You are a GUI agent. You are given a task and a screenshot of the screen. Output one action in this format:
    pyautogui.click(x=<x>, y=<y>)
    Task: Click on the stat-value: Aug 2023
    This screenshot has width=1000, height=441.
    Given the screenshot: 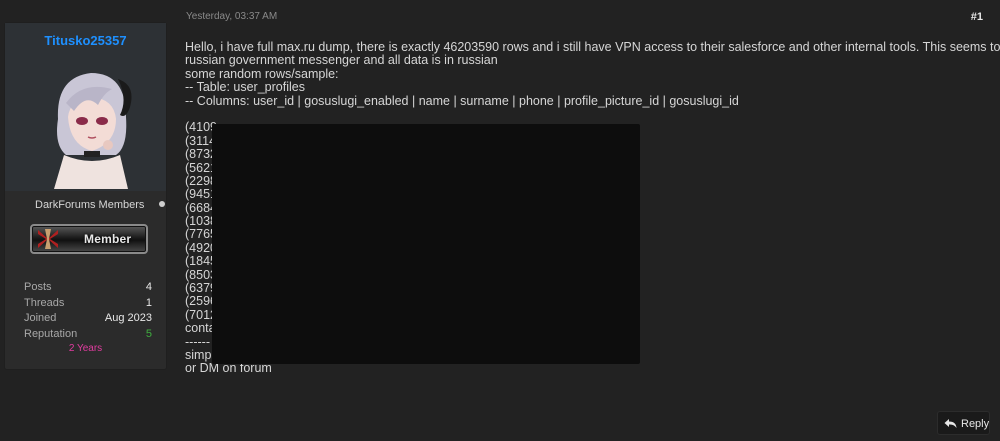 What is the action you would take?
    pyautogui.click(x=128, y=318)
    